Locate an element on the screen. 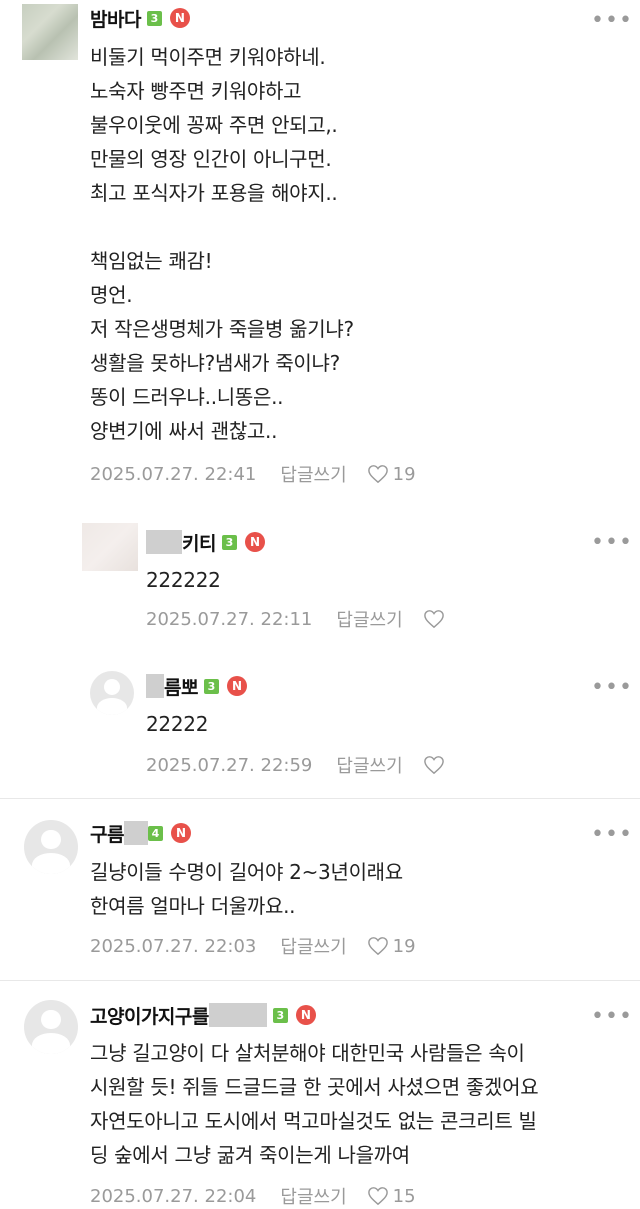  comment-author-row: 밤바다 3 N is located at coordinates (140, 18).